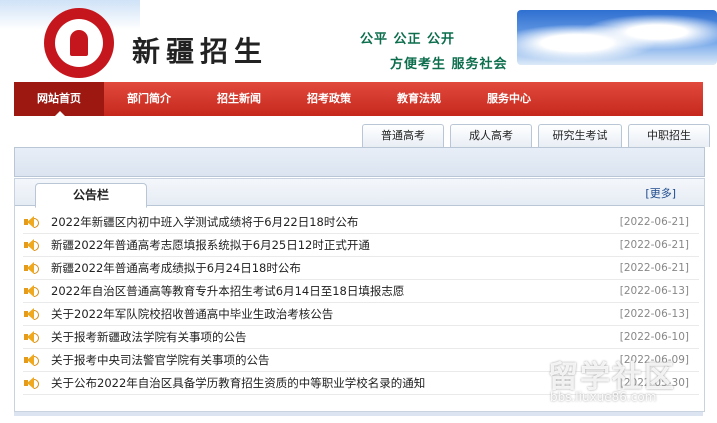 The width and height of the screenshot is (717, 423). I want to click on nav-item-service: 服务中心, so click(509, 99).